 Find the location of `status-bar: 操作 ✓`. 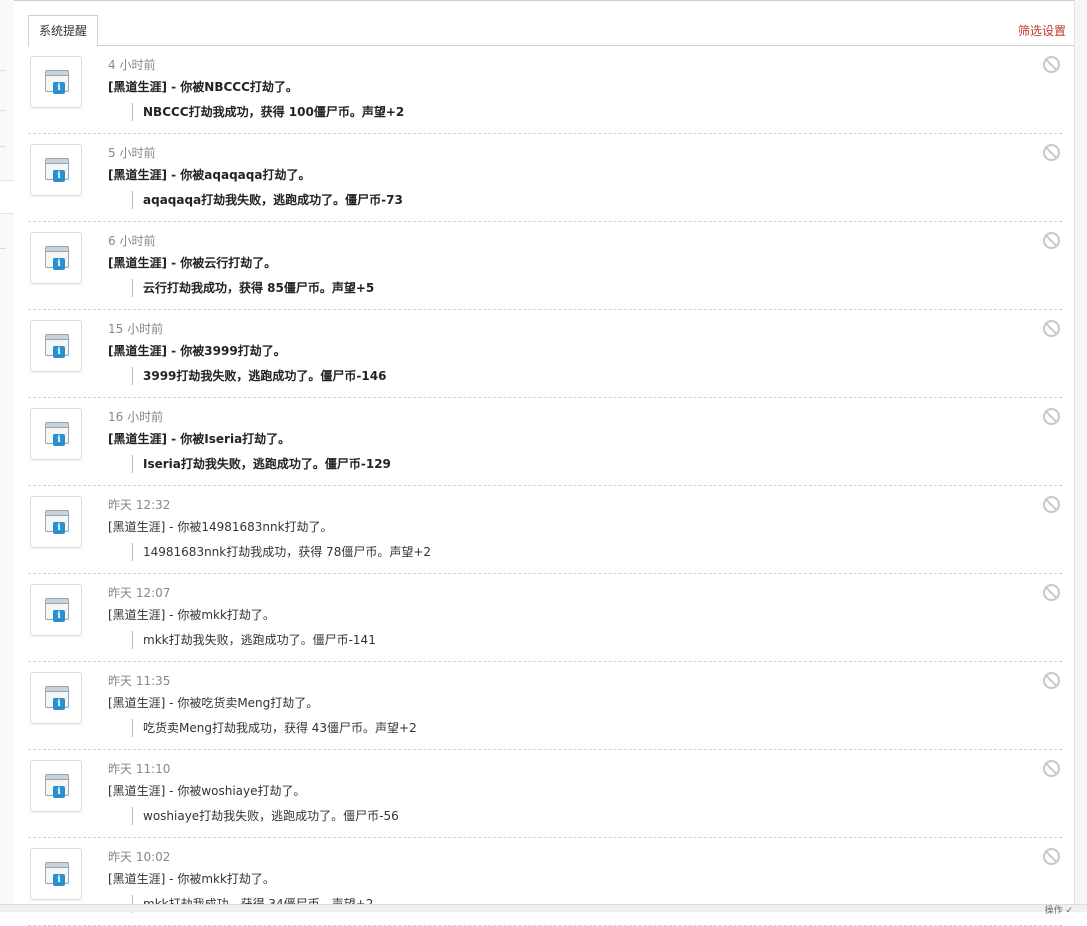

status-bar: 操作 ✓ is located at coordinates (543, 910).